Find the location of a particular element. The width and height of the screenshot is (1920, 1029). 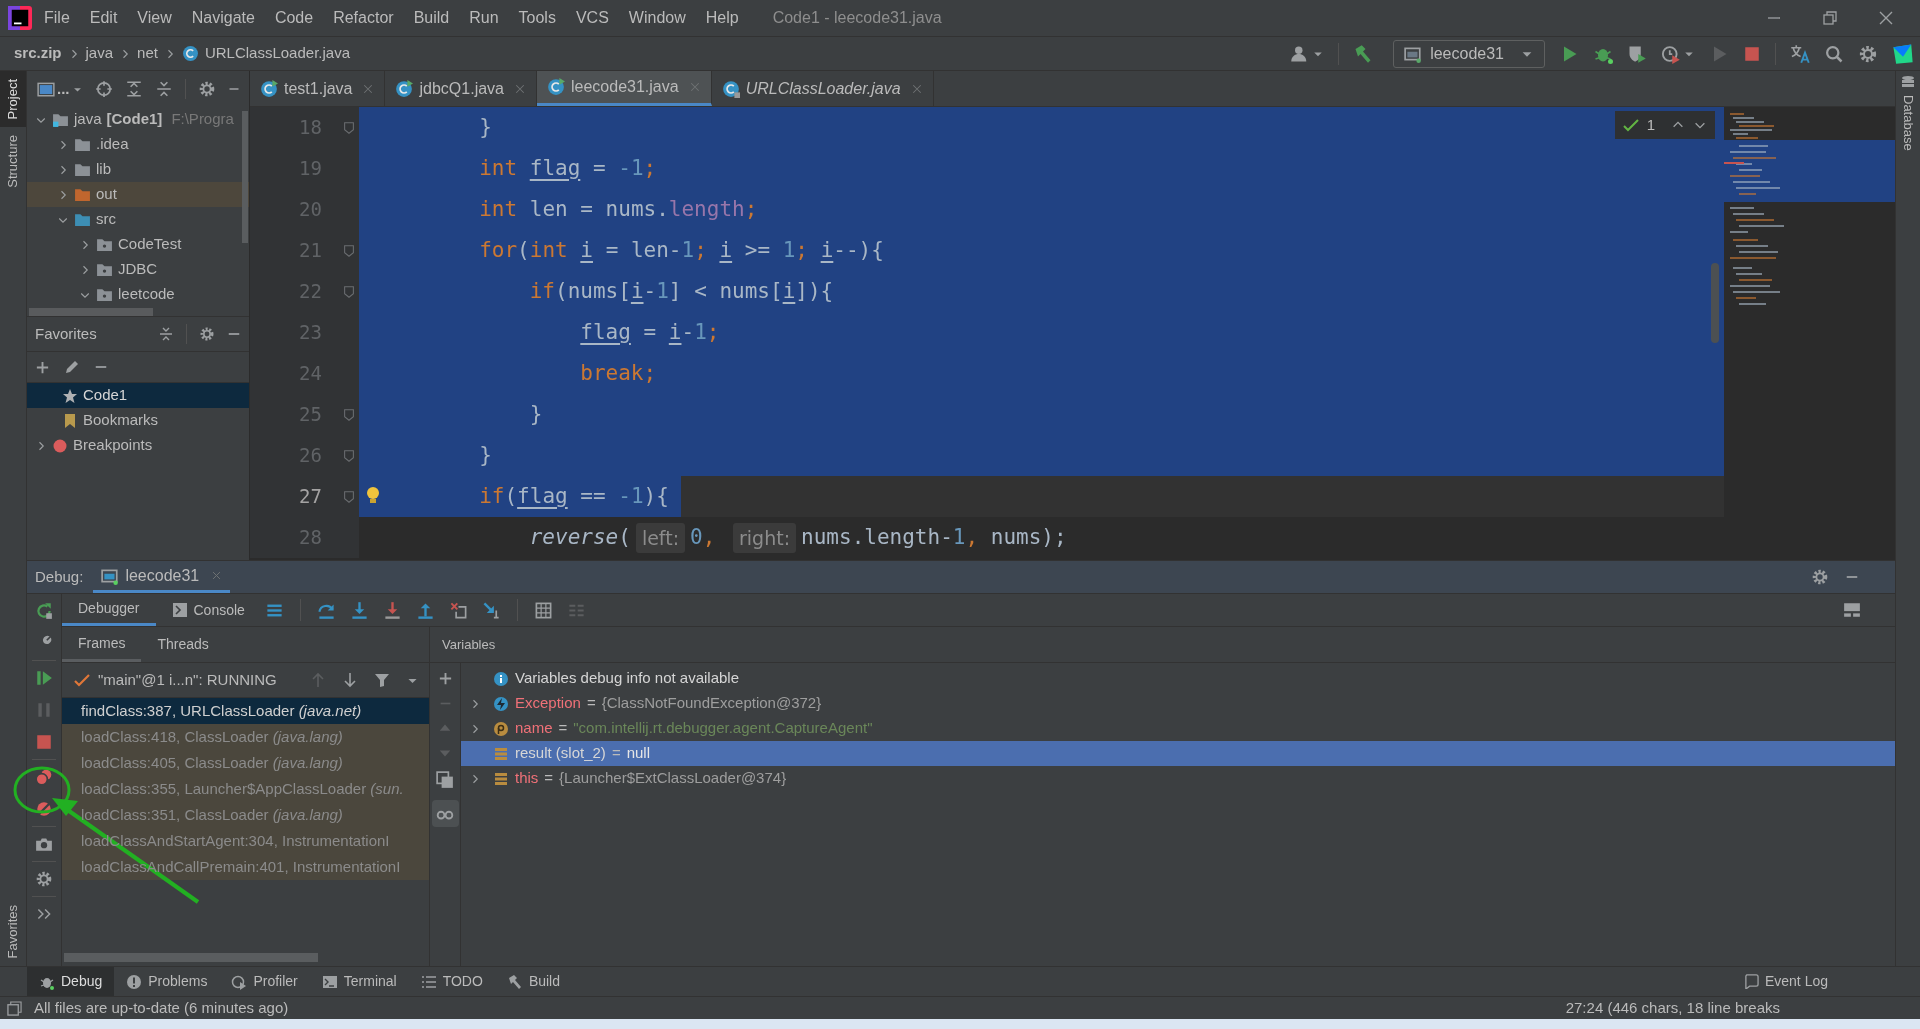

menu-item: Window is located at coordinates (657, 18).